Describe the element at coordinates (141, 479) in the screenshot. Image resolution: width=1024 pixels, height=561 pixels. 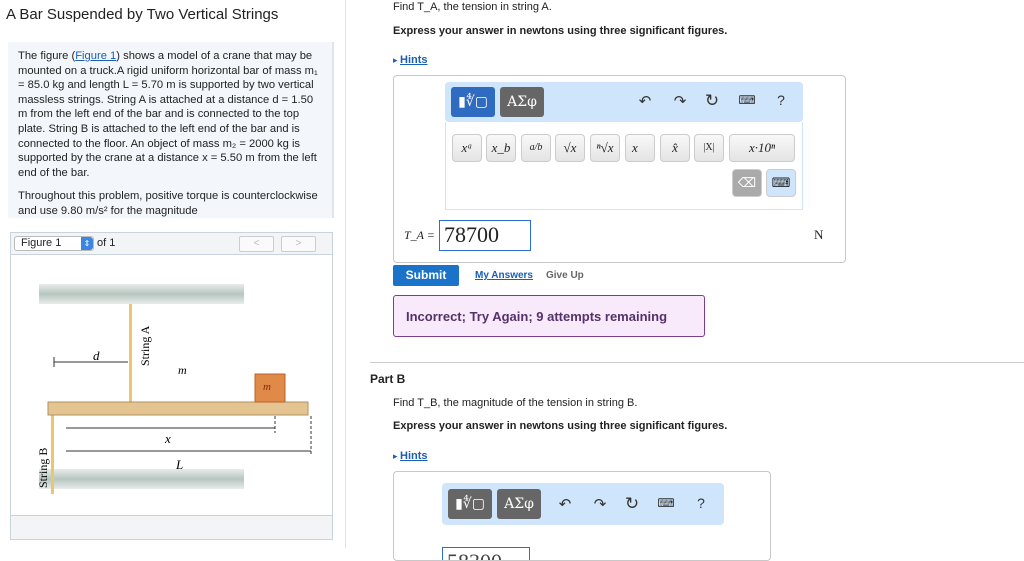
I see `floor-plate` at that location.